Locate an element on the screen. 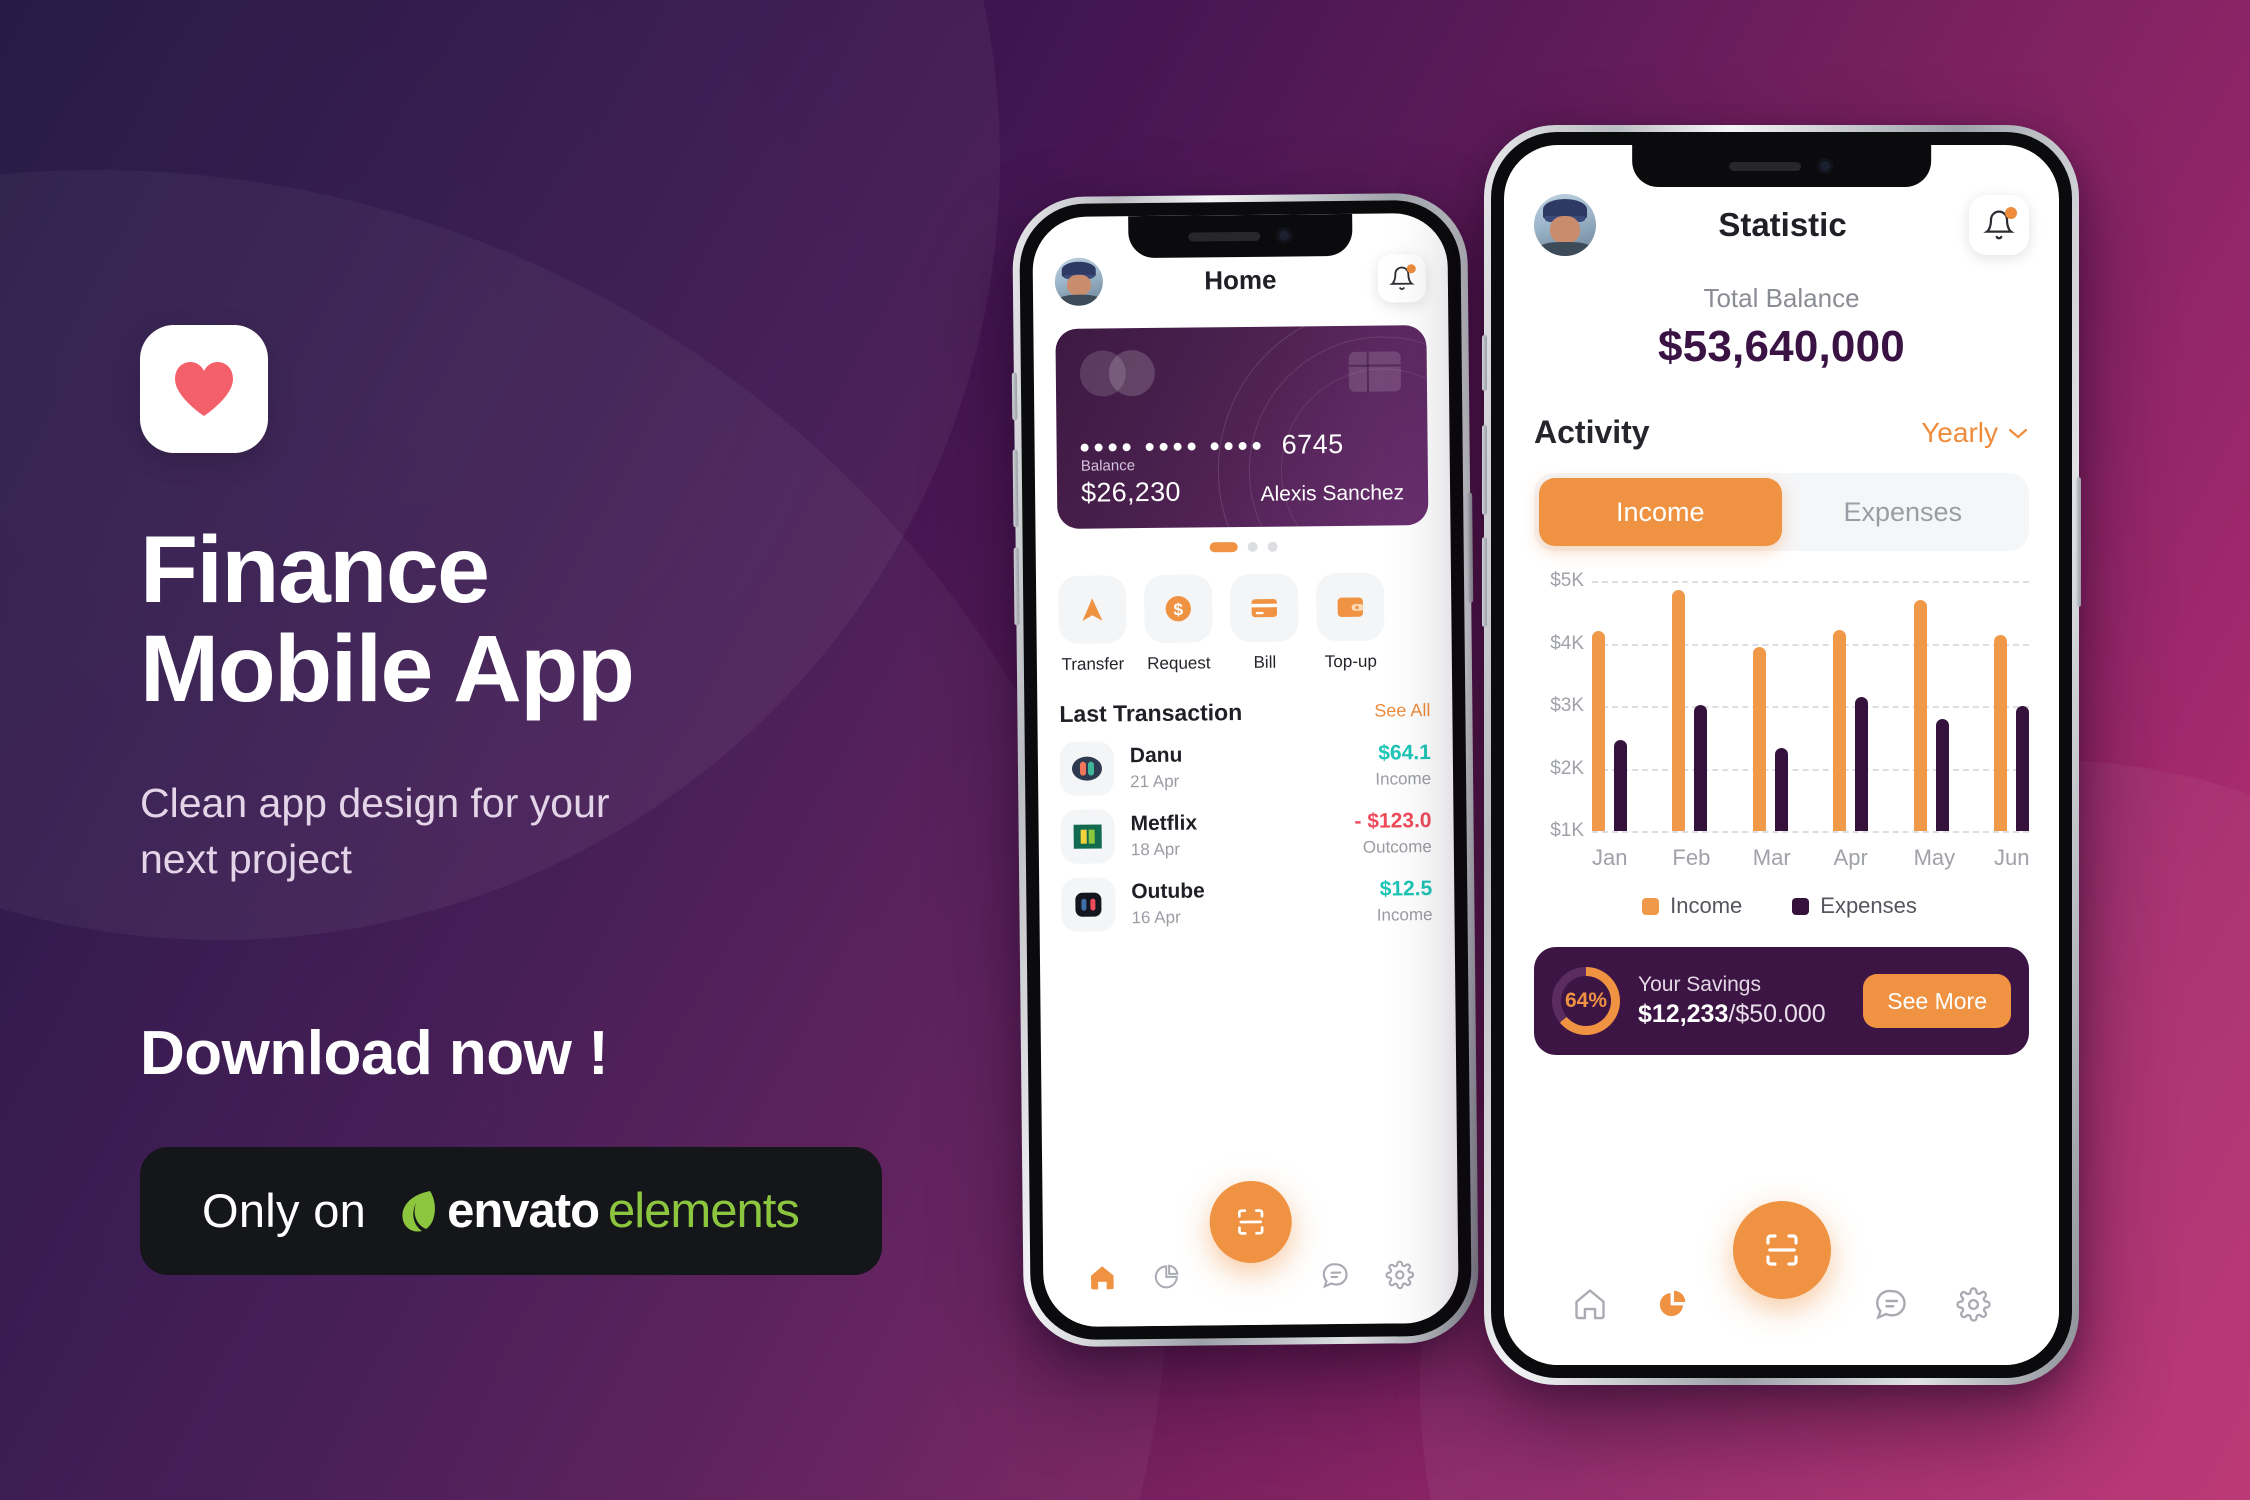  quick-action-label: Top-up is located at coordinates (1350, 661).